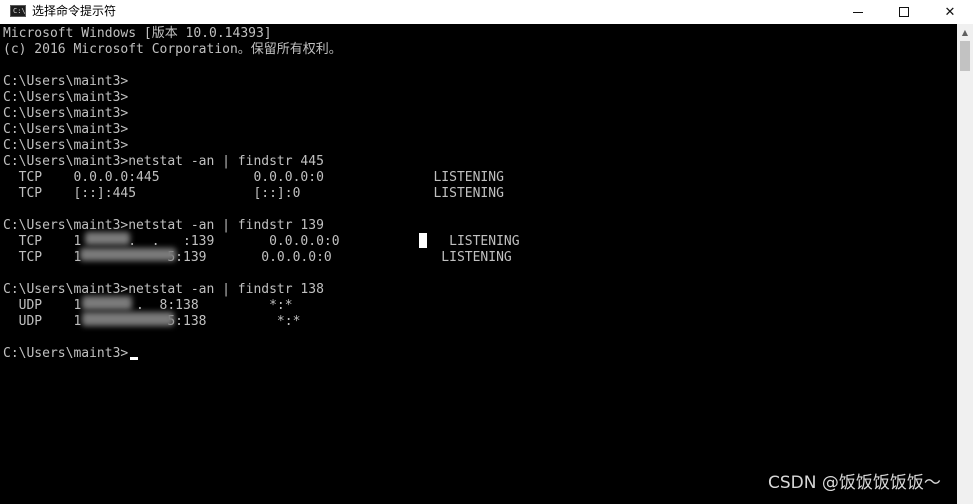  Describe the element at coordinates (854, 483) in the screenshot. I see `watermark: CSDN @饭饭饭饭饭～` at that location.